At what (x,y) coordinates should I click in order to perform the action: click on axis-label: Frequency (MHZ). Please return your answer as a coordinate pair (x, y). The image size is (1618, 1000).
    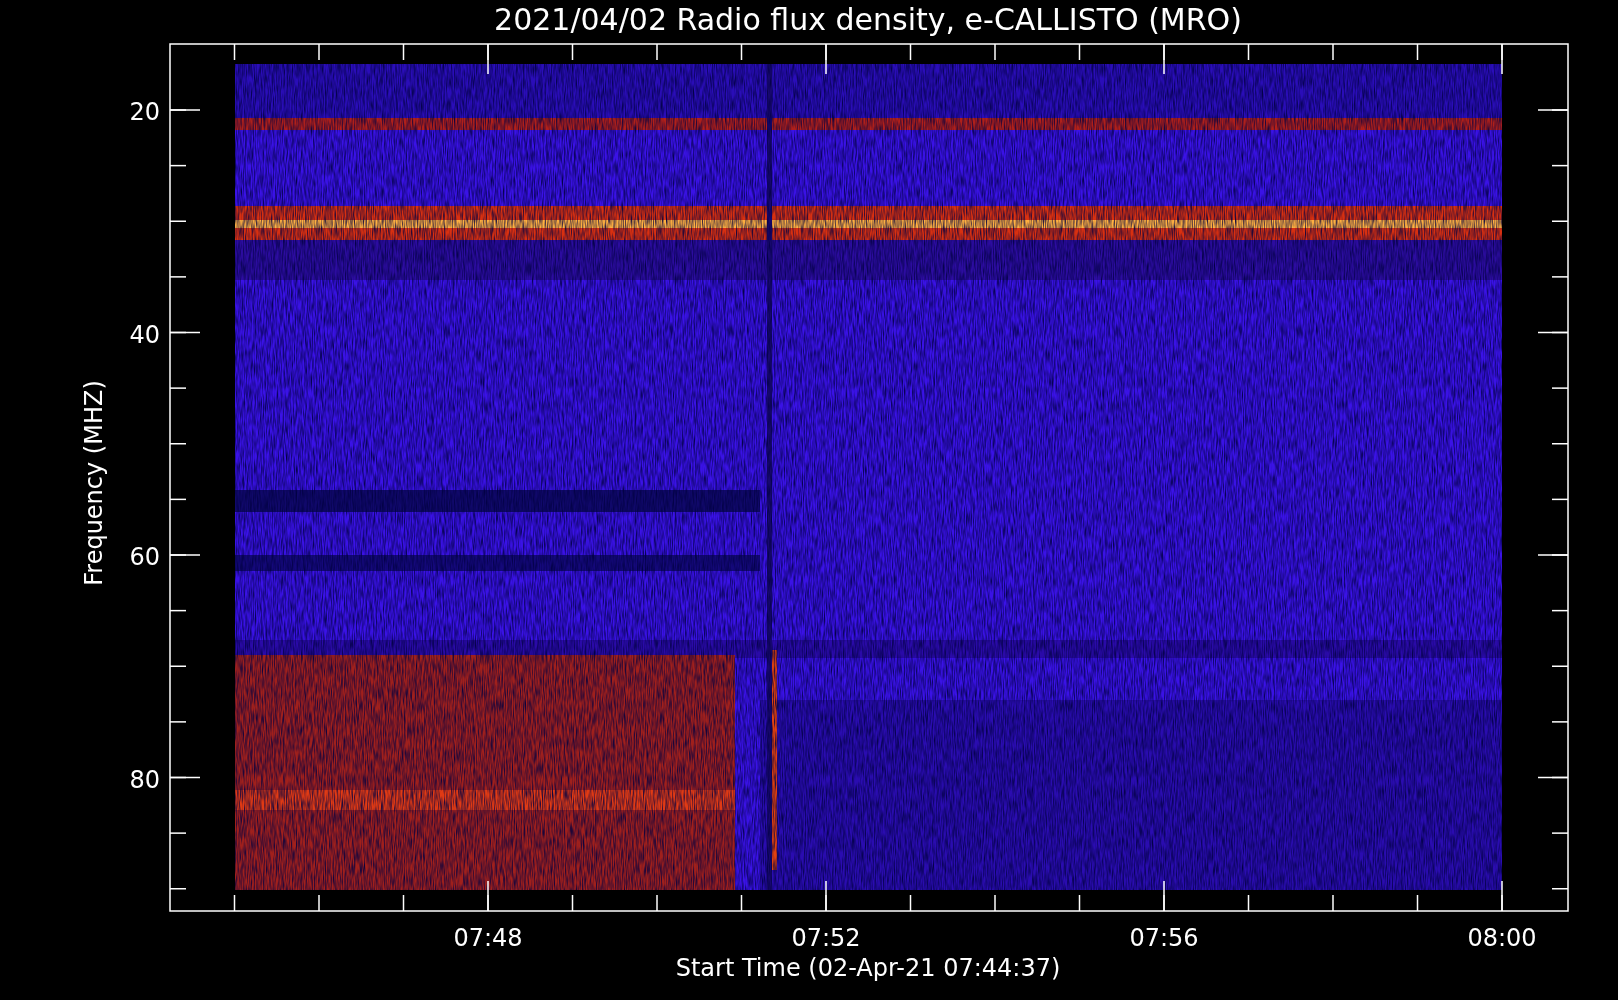
    Looking at the image, I should click on (94, 483).